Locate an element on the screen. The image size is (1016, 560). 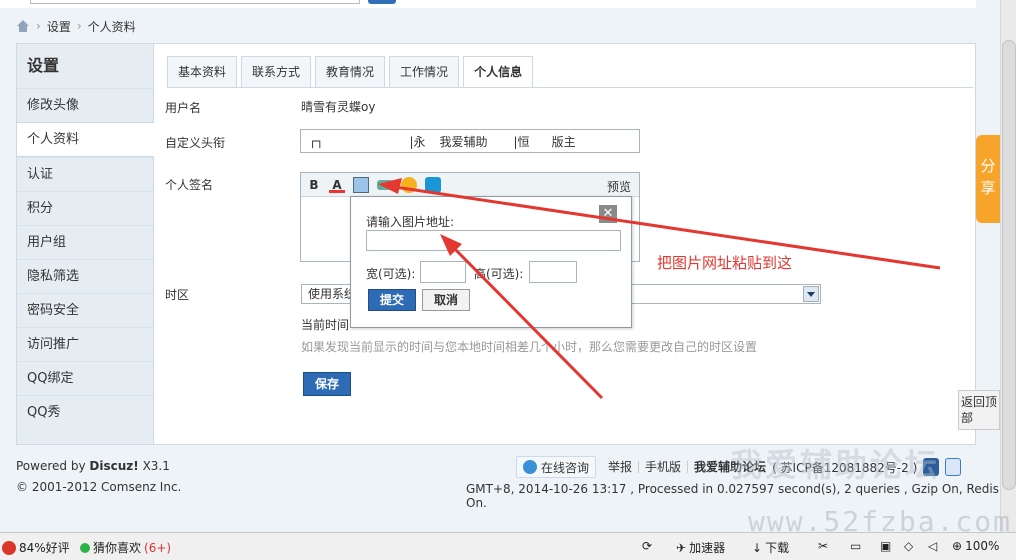
rating-label: 84%好评 is located at coordinates (44, 548).